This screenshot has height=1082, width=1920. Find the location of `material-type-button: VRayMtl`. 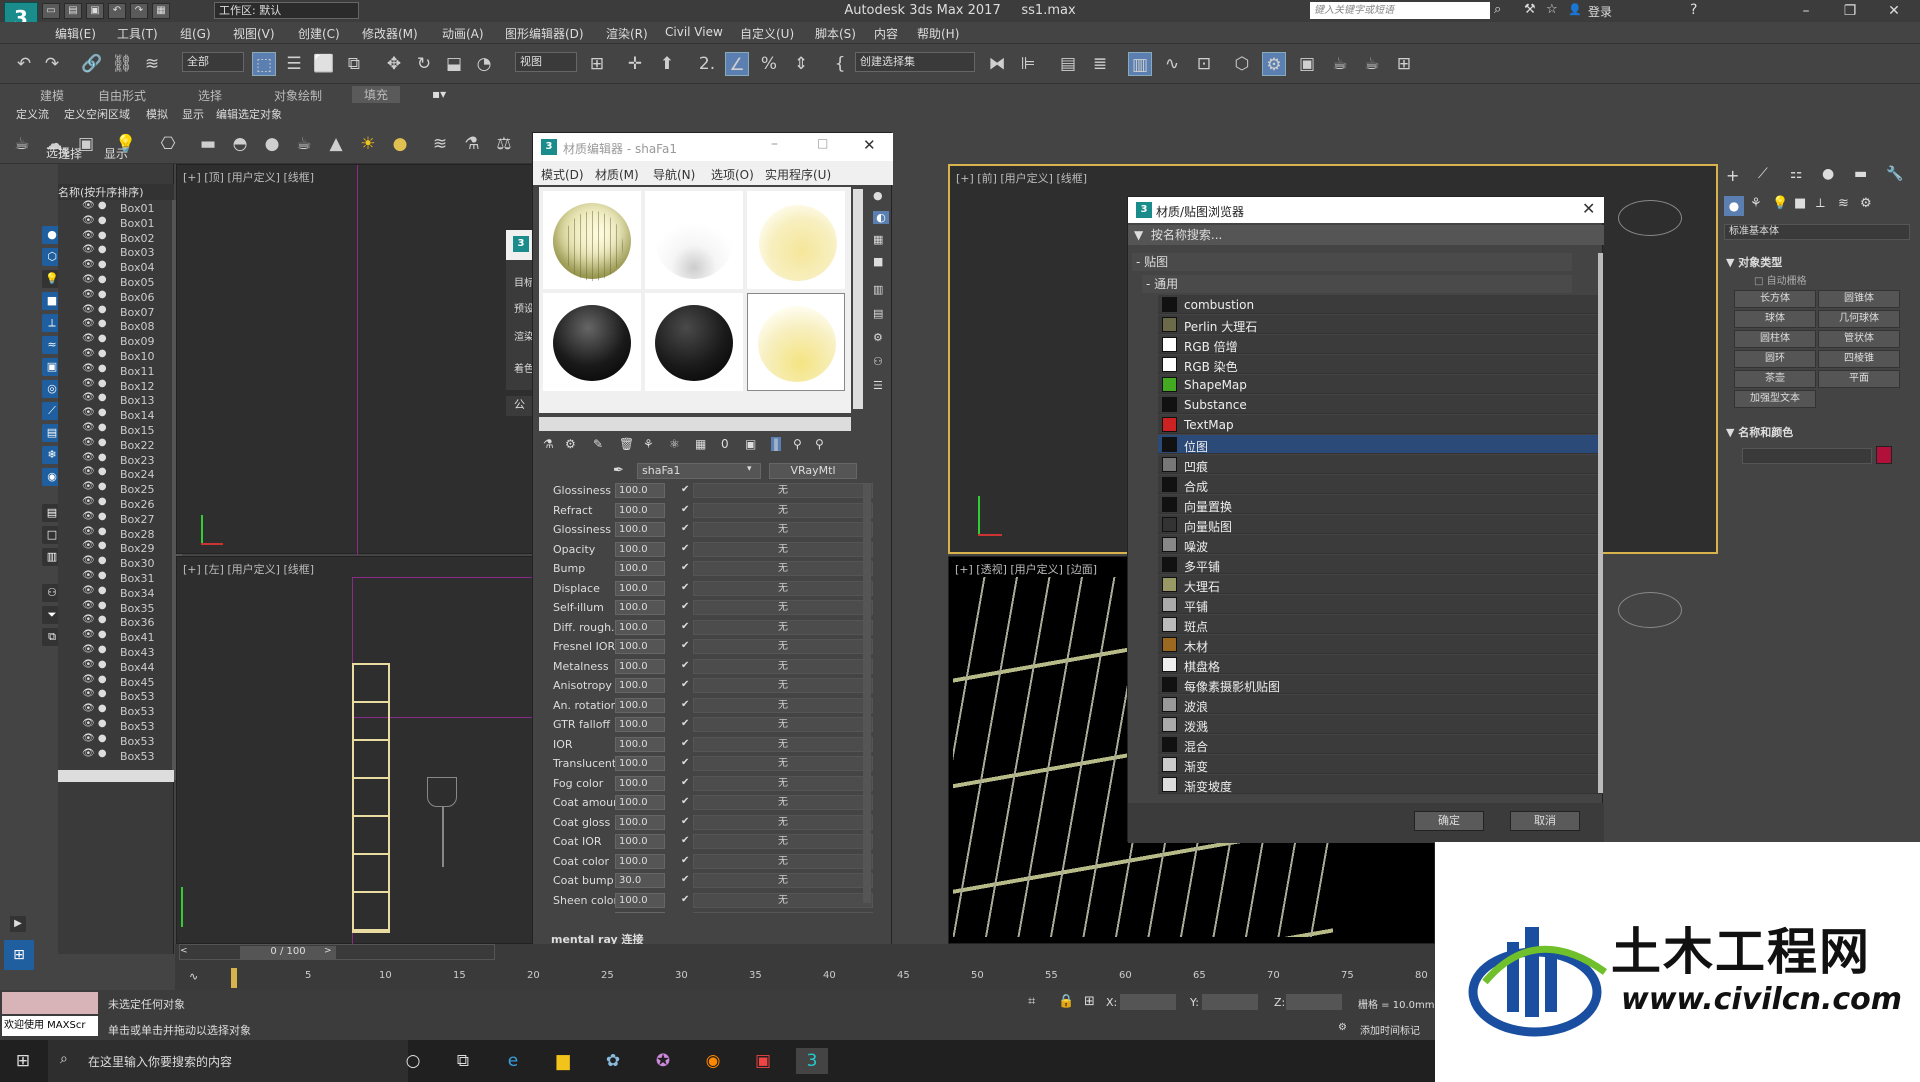

material-type-button: VRayMtl is located at coordinates (813, 471).